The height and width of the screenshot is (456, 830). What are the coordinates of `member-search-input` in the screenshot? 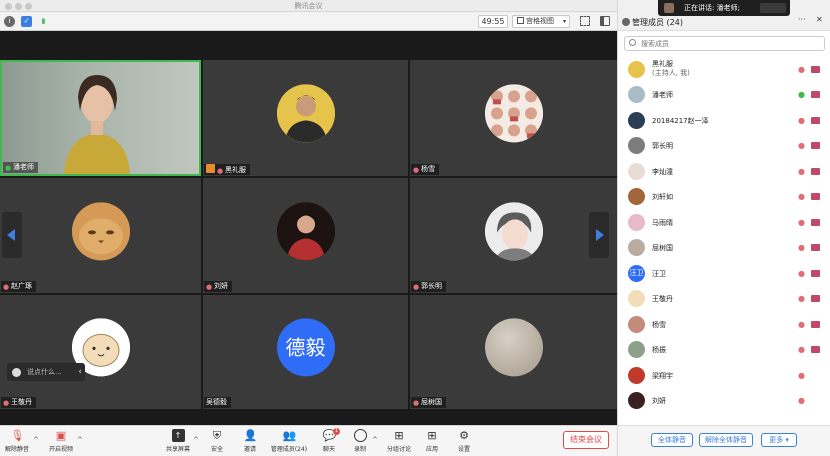 It's located at (731, 43).